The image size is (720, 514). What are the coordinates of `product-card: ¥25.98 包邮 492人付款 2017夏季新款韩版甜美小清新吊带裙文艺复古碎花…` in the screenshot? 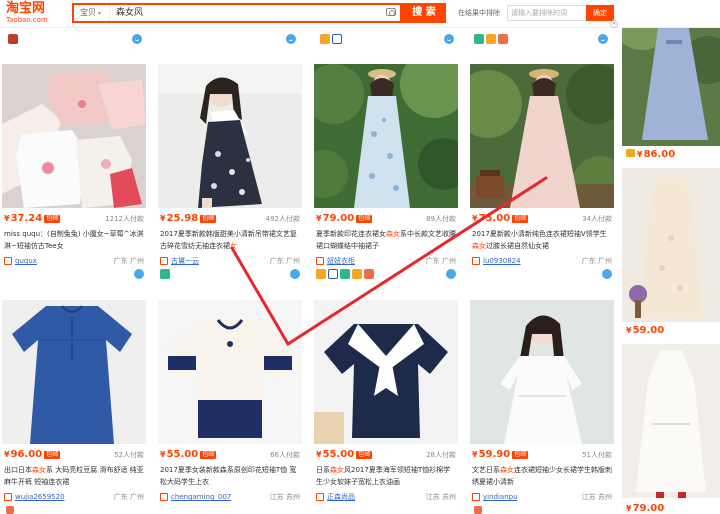 It's located at (230, 171).